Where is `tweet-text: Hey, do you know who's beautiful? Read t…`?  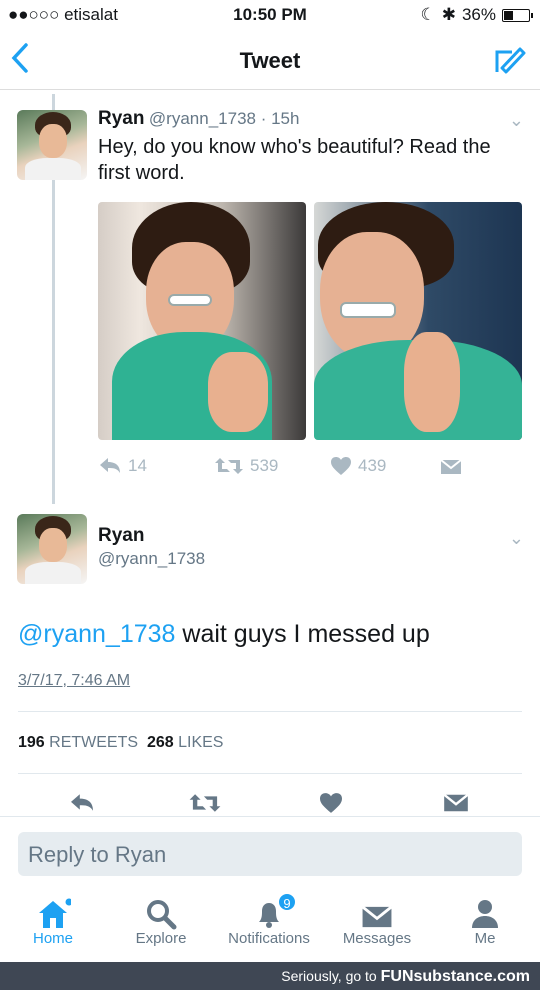
tweet-text: Hey, do you know who's beautiful? Read t… is located at coordinates (294, 160).